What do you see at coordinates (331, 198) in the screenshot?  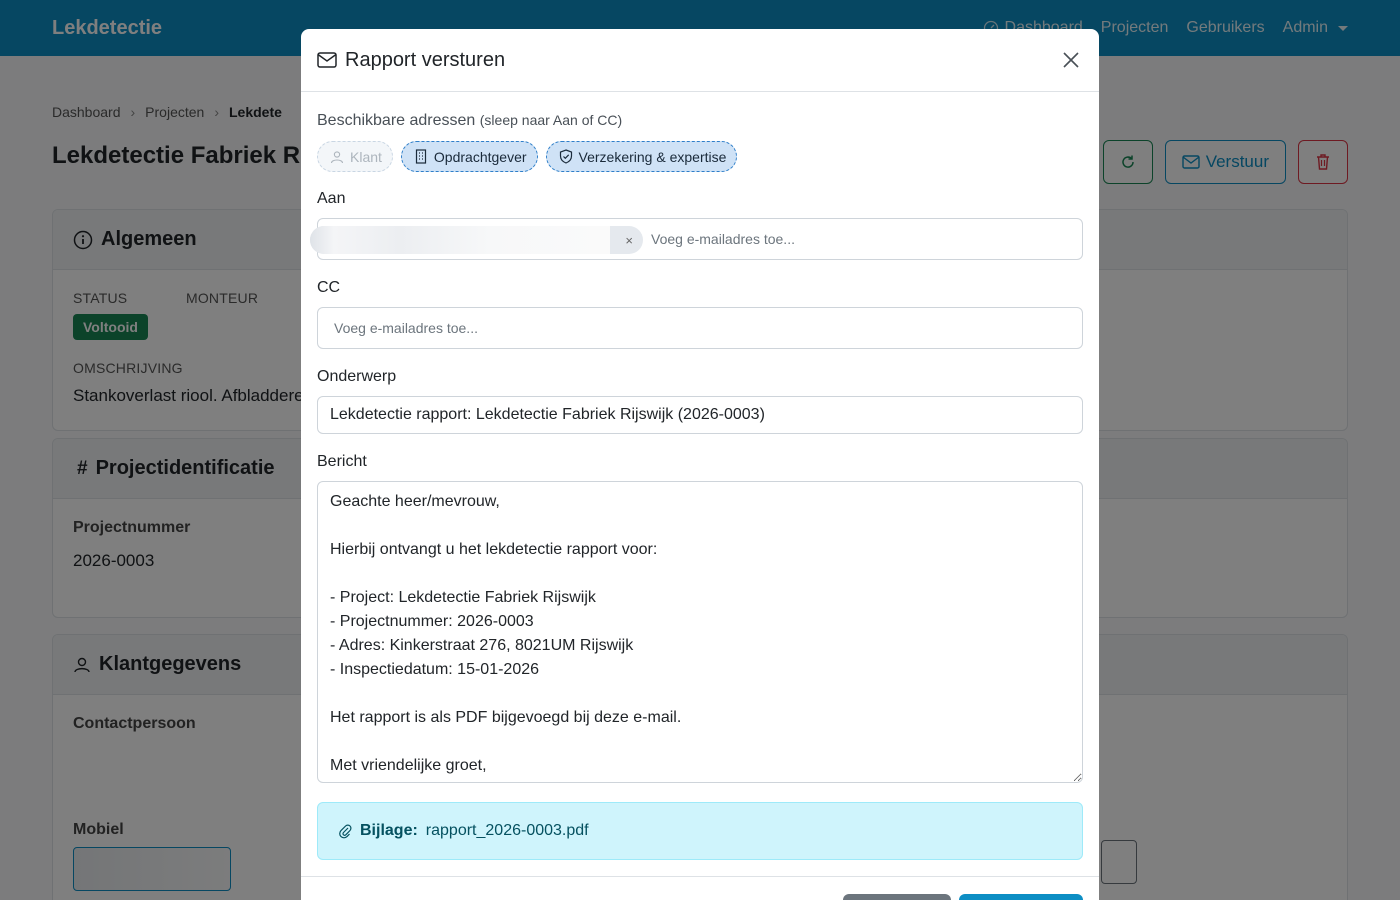 I see `to-label: Aan` at bounding box center [331, 198].